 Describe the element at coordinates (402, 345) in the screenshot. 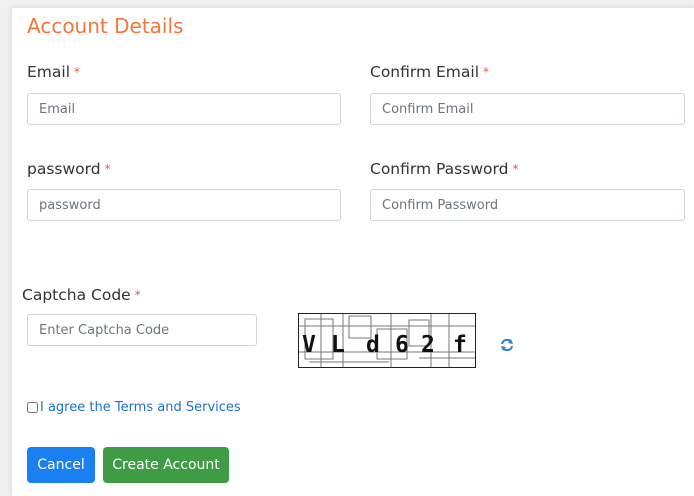

I see `captcha-char: 6` at that location.